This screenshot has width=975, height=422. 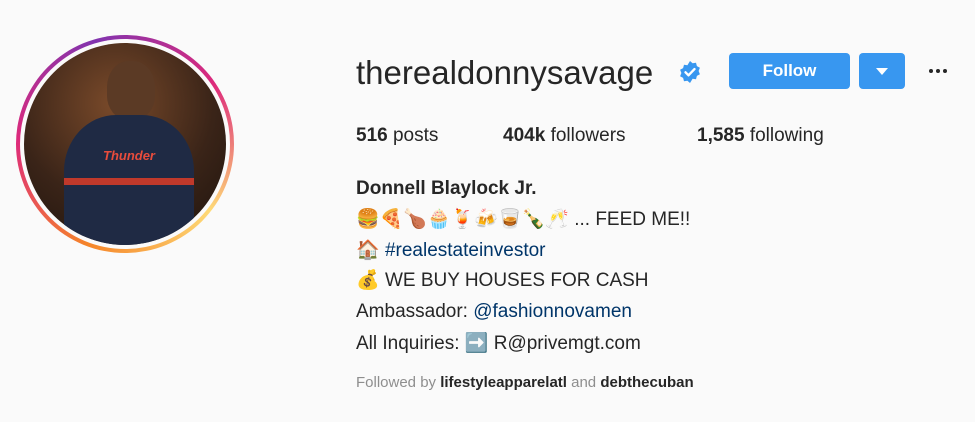 What do you see at coordinates (131, 90) in the screenshot?
I see `avatar-photo-head` at bounding box center [131, 90].